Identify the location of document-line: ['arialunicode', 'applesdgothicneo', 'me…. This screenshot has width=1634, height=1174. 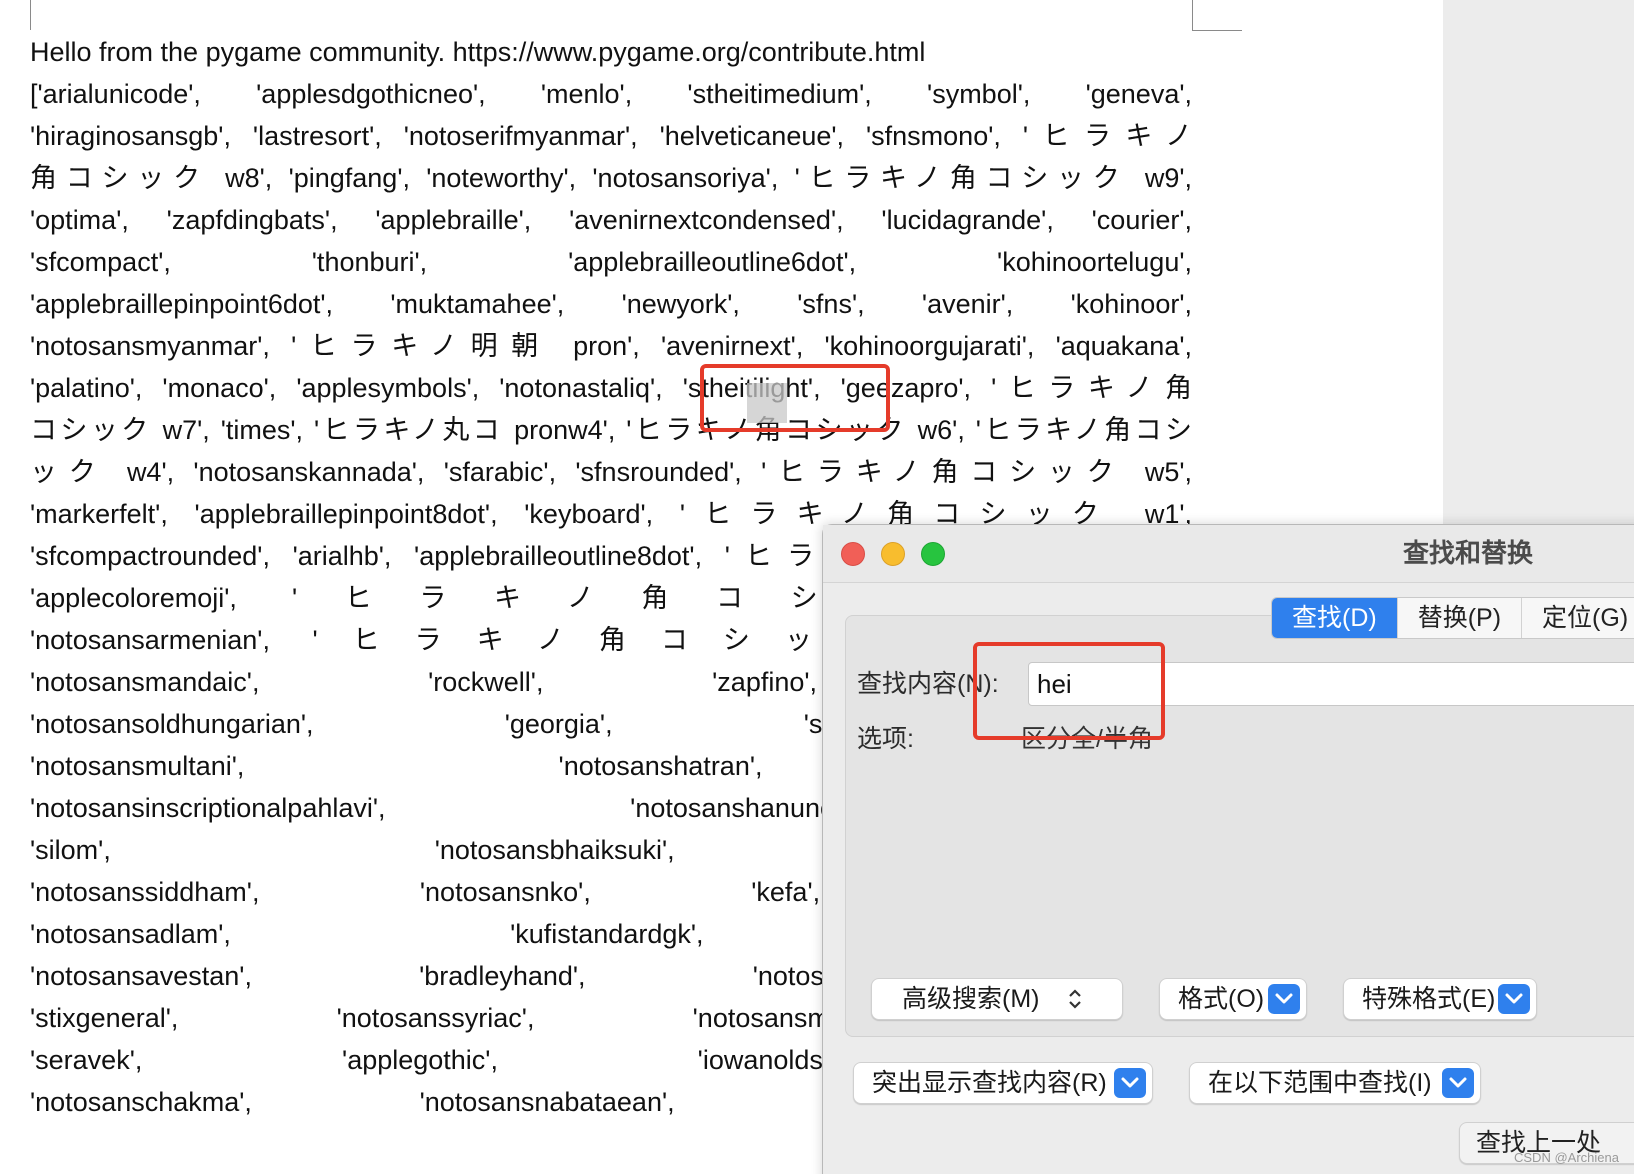
(611, 94).